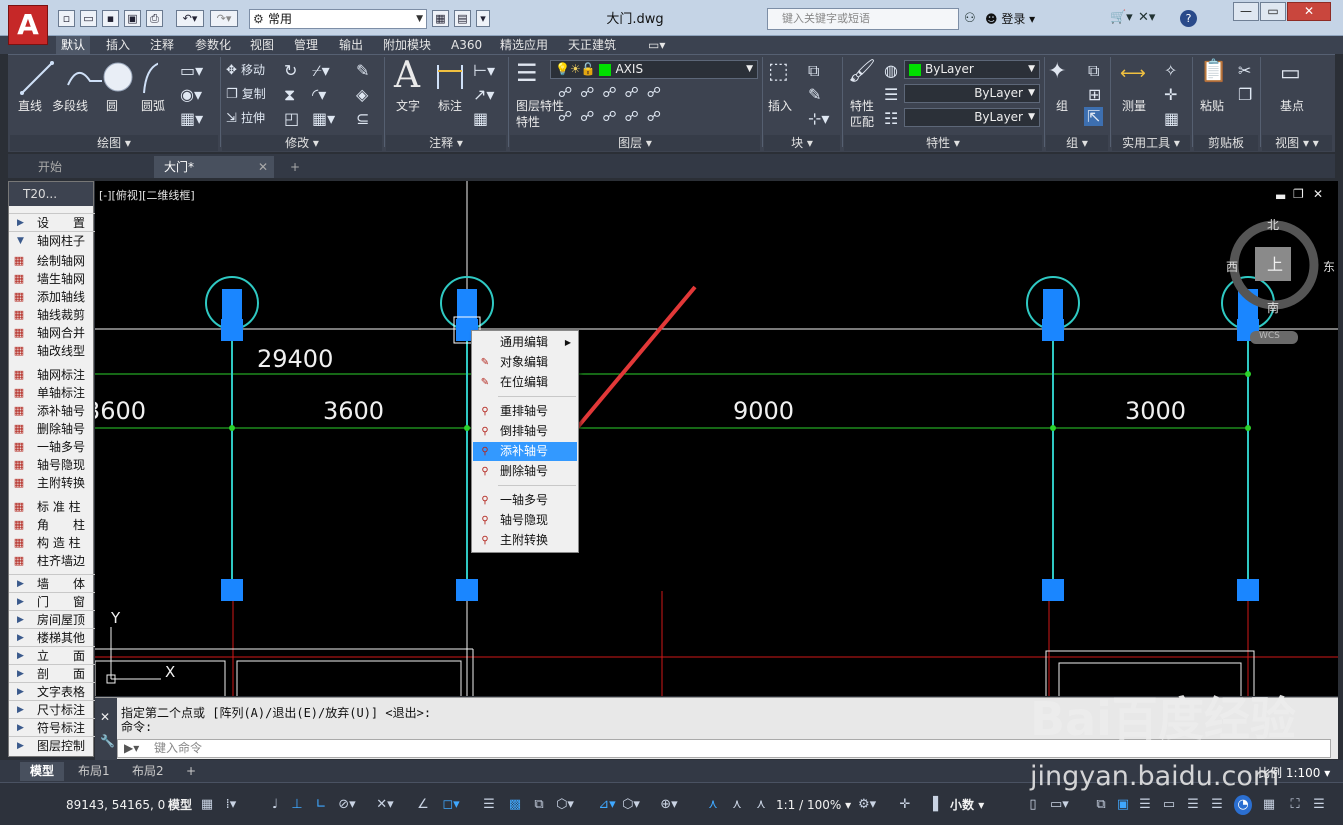  Describe the element at coordinates (1077, 143) in the screenshot. I see `groups-panel-title: 组 ▾` at that location.